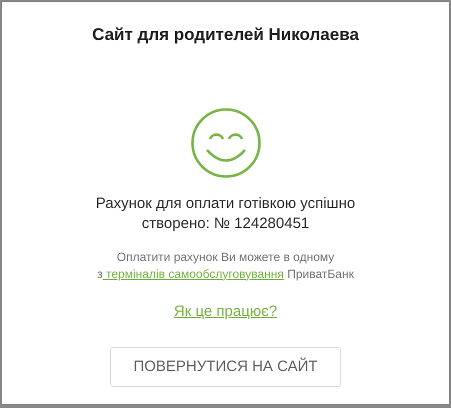 The width and height of the screenshot is (451, 408). Describe the element at coordinates (193, 273) in the screenshot. I see `terminals-link: терміналів самообслуговування` at that location.